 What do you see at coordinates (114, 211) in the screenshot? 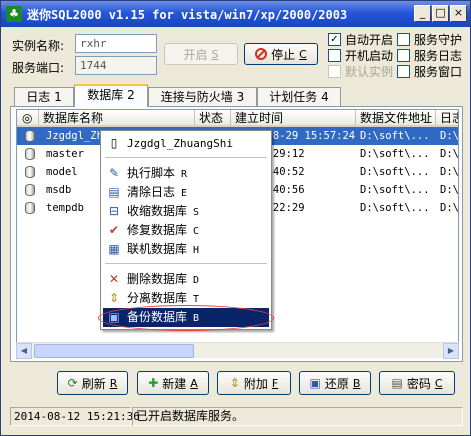
I see `shrink-icon: ⊟` at bounding box center [114, 211].